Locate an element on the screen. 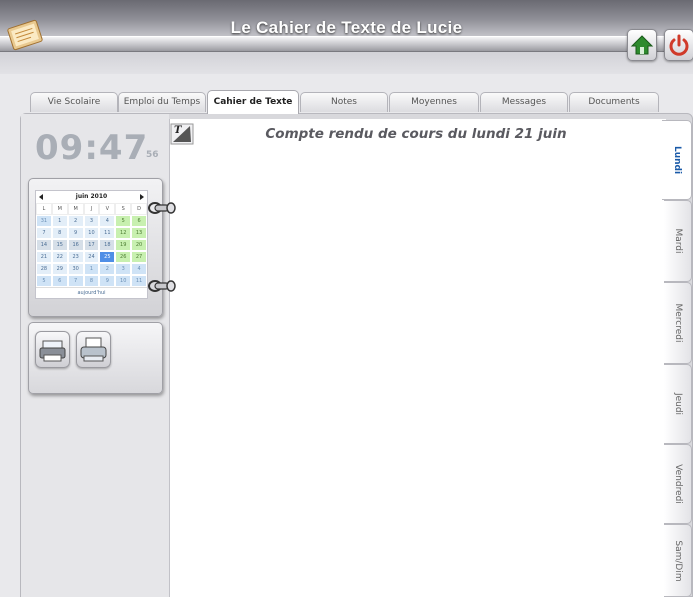 The width and height of the screenshot is (693, 597). calendar-day: 16 is located at coordinates (75, 245).